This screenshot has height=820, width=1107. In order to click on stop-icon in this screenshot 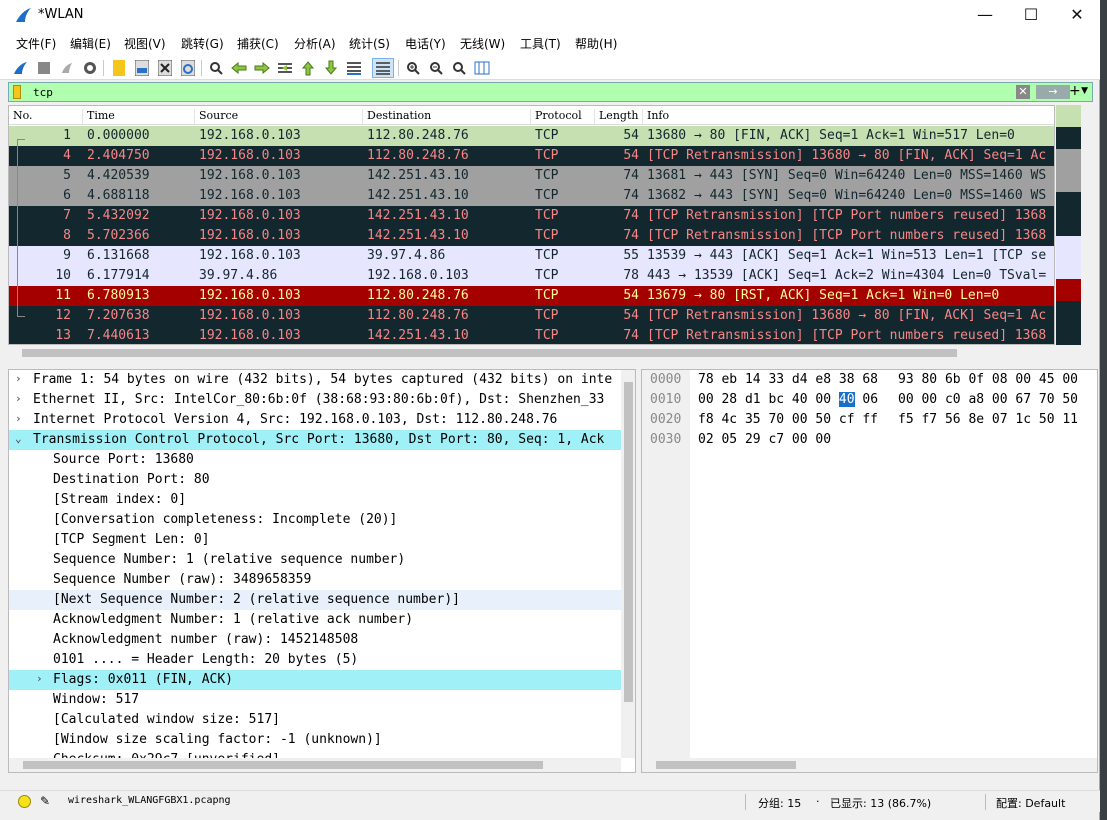, I will do `click(44, 68)`.